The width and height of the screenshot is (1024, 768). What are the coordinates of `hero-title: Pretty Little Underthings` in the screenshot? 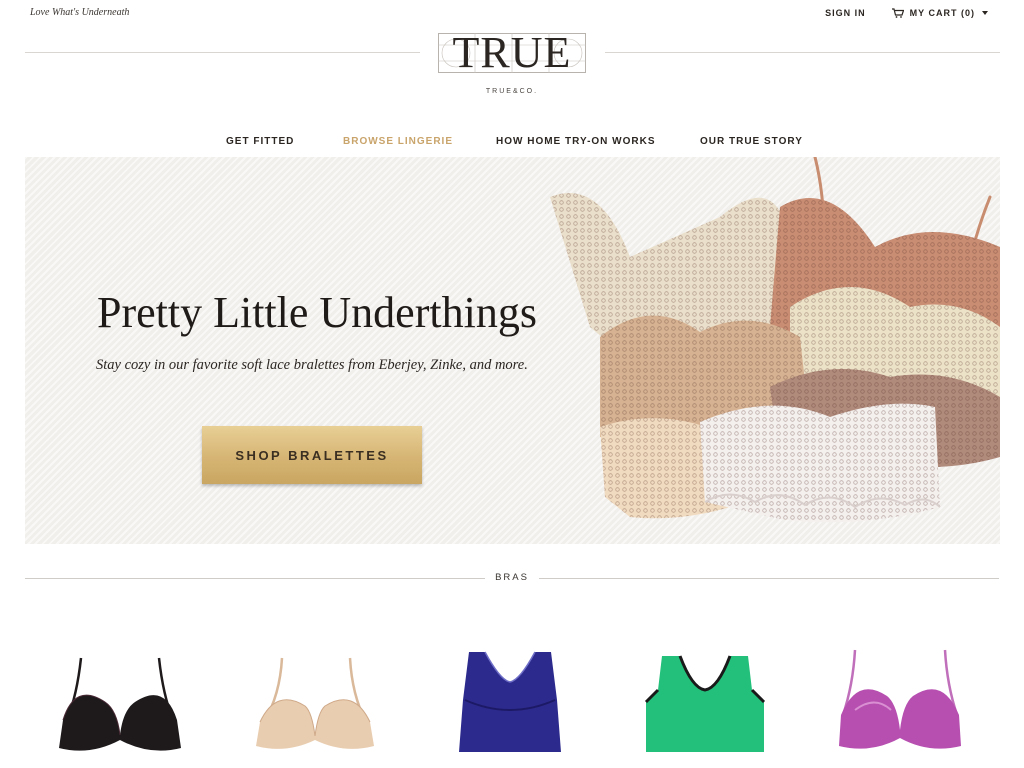 It's located at (317, 312).